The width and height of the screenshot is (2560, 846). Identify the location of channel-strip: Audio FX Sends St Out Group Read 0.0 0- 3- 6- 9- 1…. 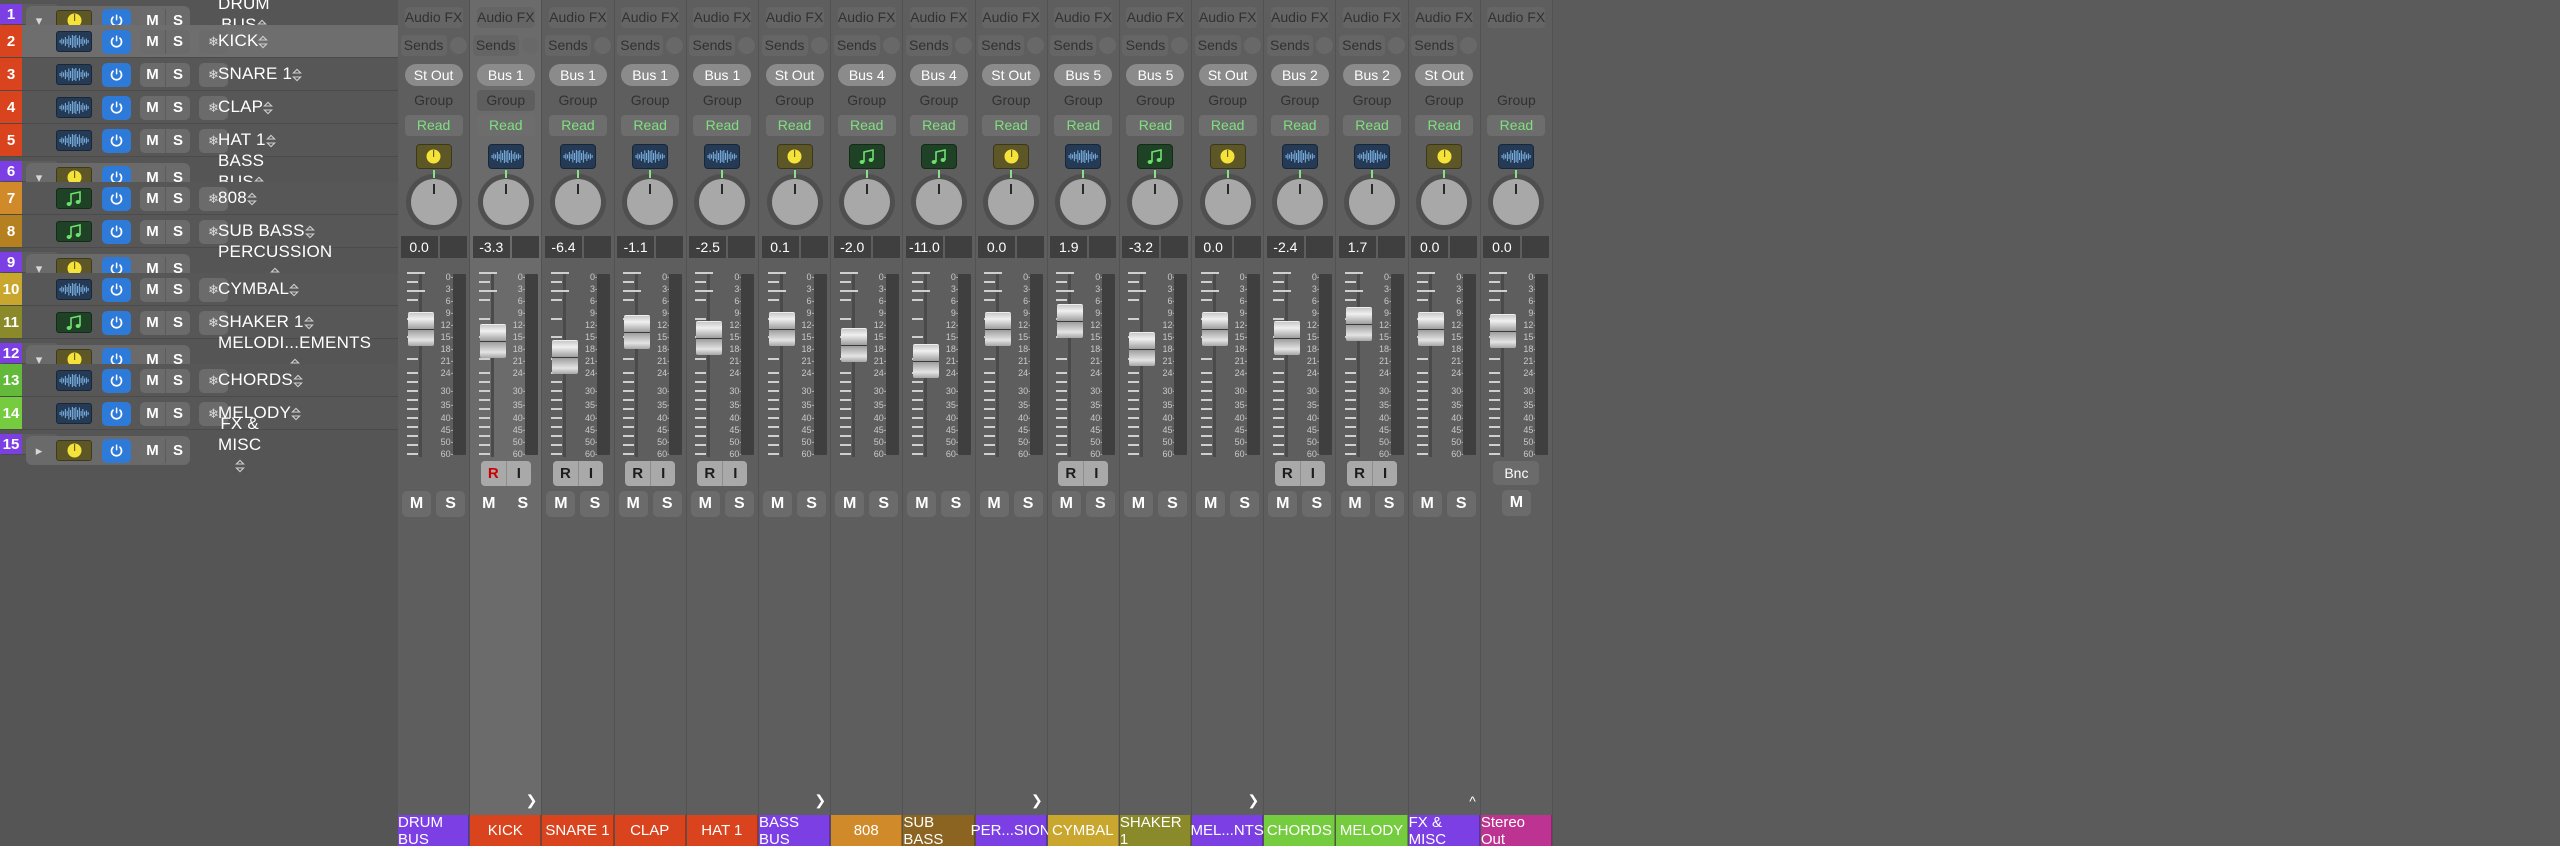
(1227, 423).